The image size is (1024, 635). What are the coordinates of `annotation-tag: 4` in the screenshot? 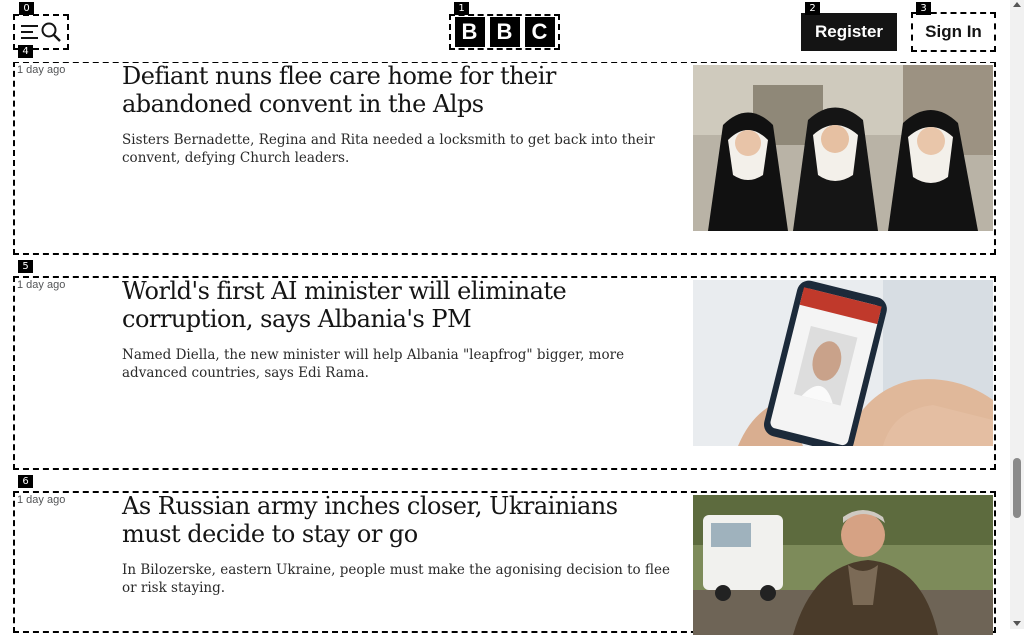 It's located at (25, 51).